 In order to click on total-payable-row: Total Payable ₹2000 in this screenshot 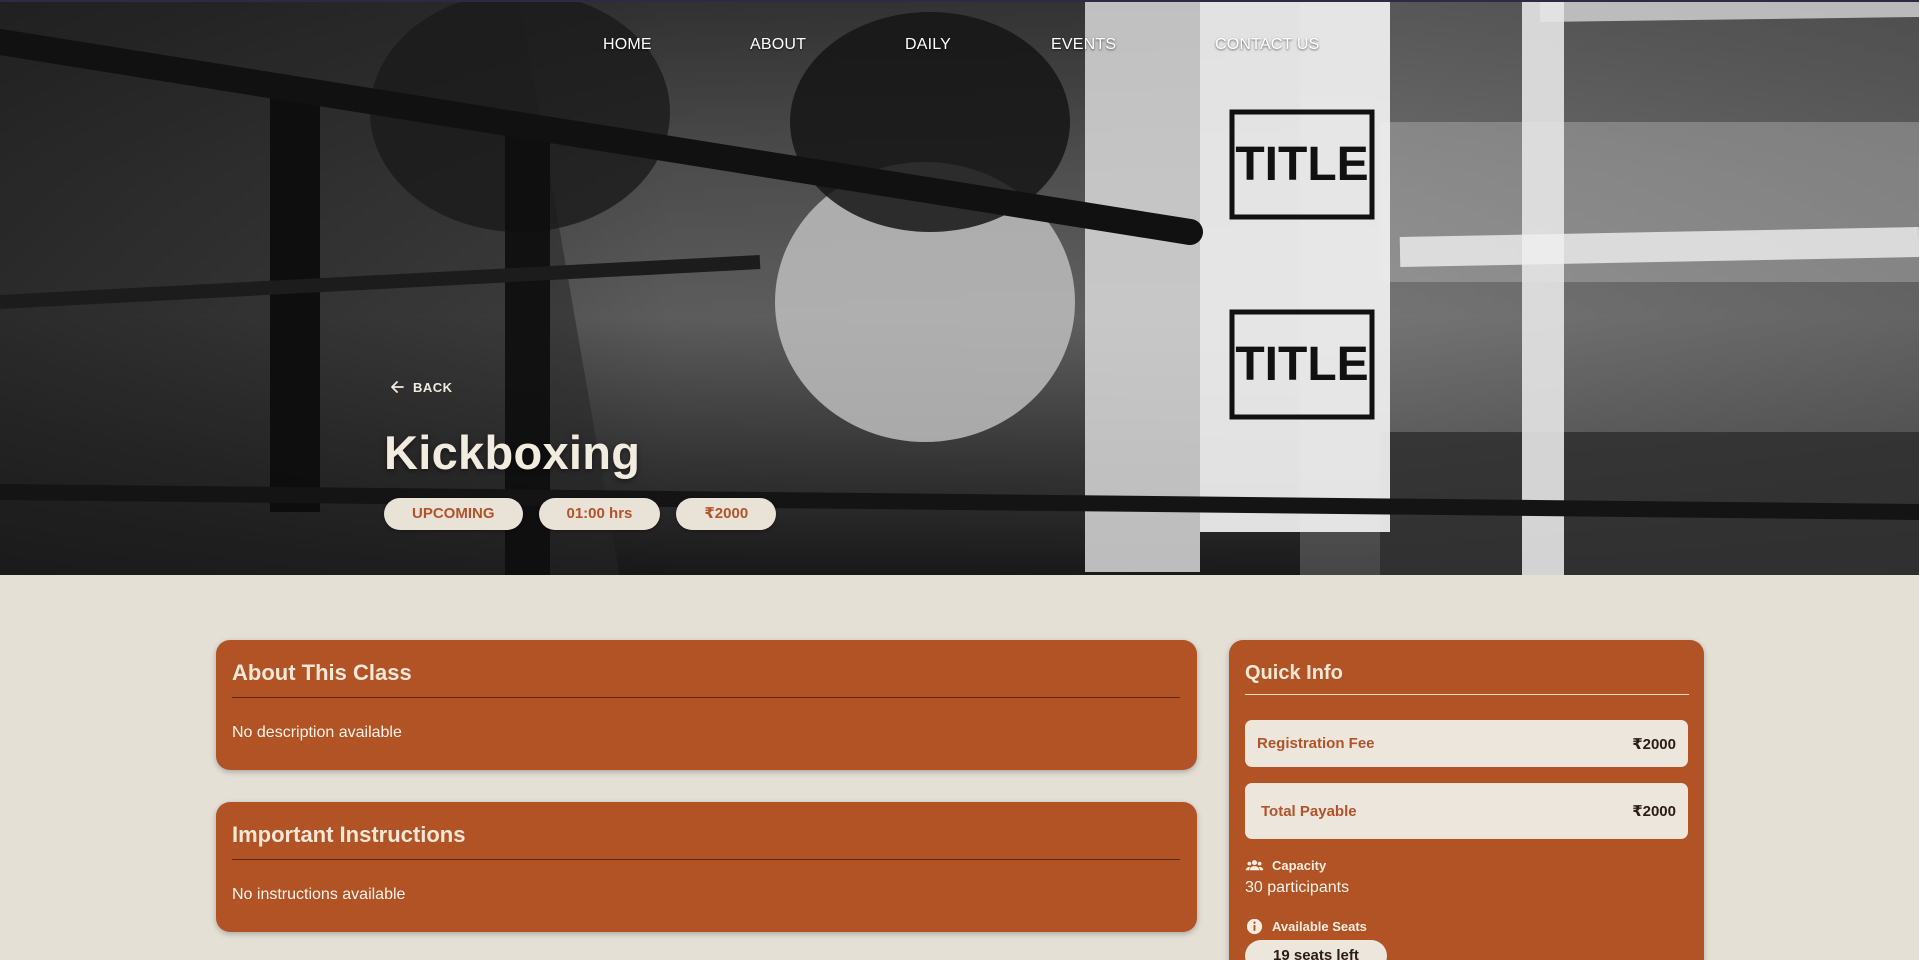, I will do `click(1466, 811)`.